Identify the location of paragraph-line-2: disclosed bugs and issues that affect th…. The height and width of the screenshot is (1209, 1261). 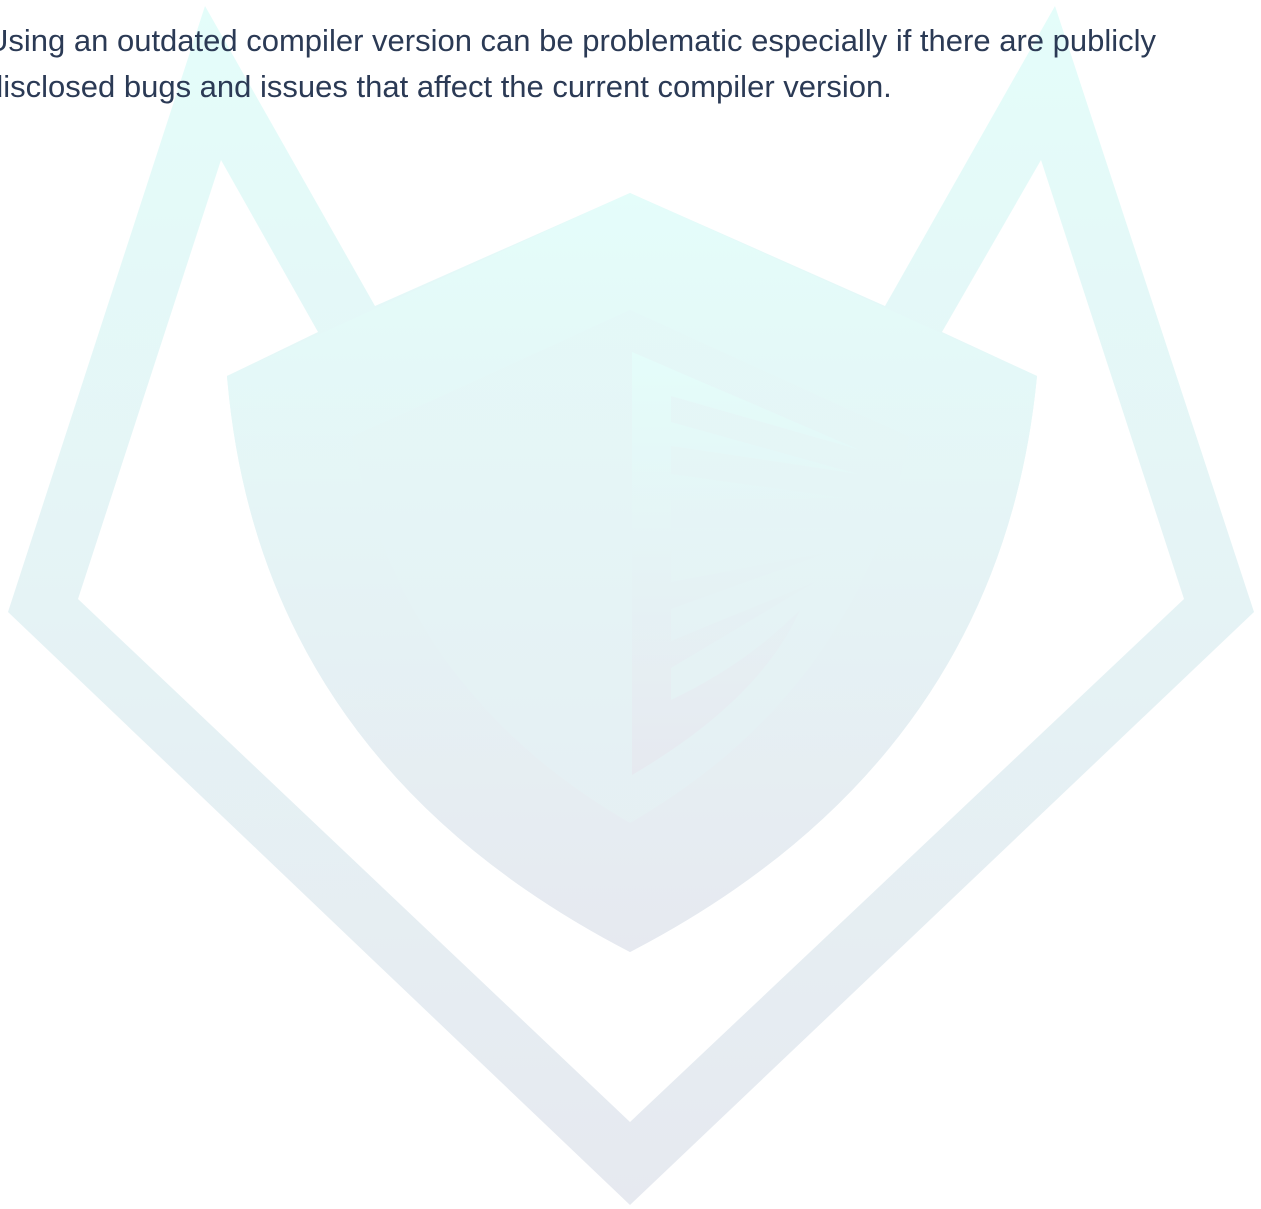
(446, 86).